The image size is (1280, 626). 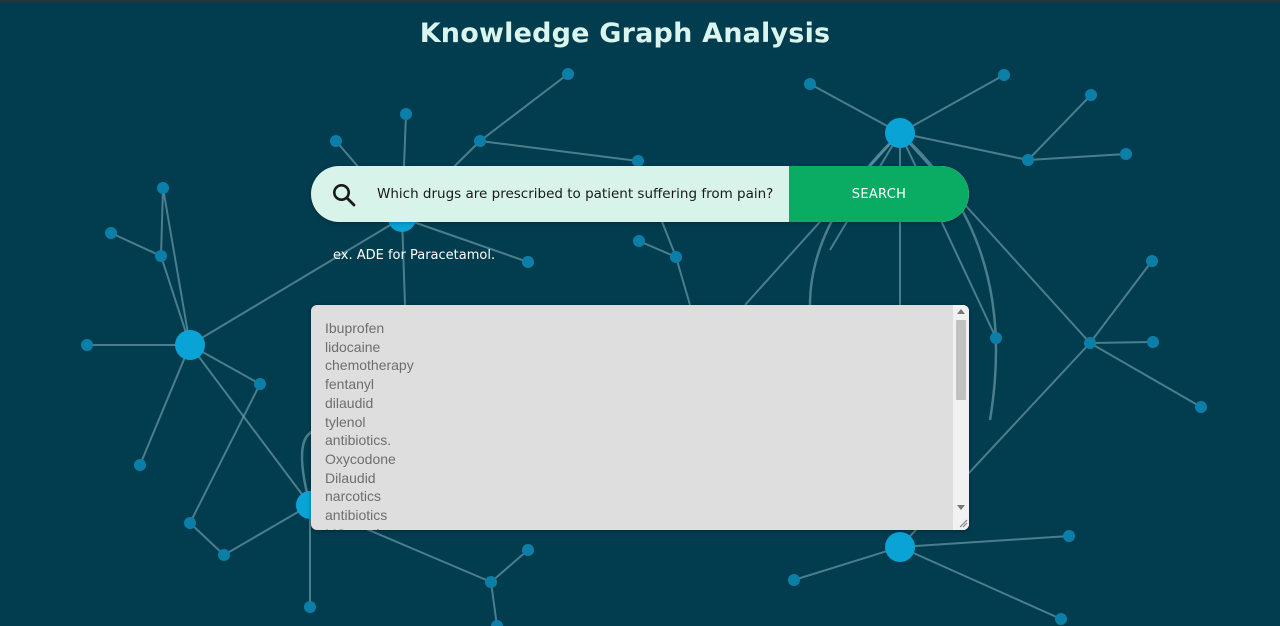 I want to click on result-item: antibiotics, so click(x=356, y=515).